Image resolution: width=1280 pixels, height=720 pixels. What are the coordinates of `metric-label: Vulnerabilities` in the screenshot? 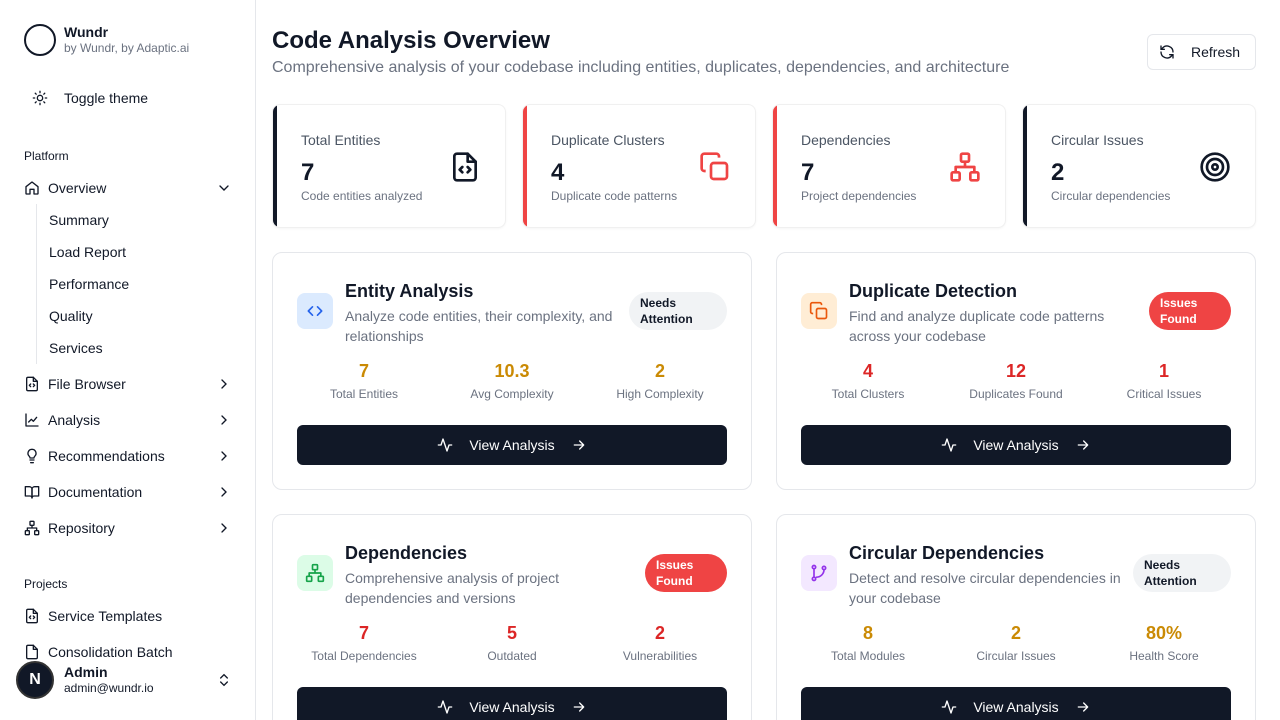 It's located at (660, 656).